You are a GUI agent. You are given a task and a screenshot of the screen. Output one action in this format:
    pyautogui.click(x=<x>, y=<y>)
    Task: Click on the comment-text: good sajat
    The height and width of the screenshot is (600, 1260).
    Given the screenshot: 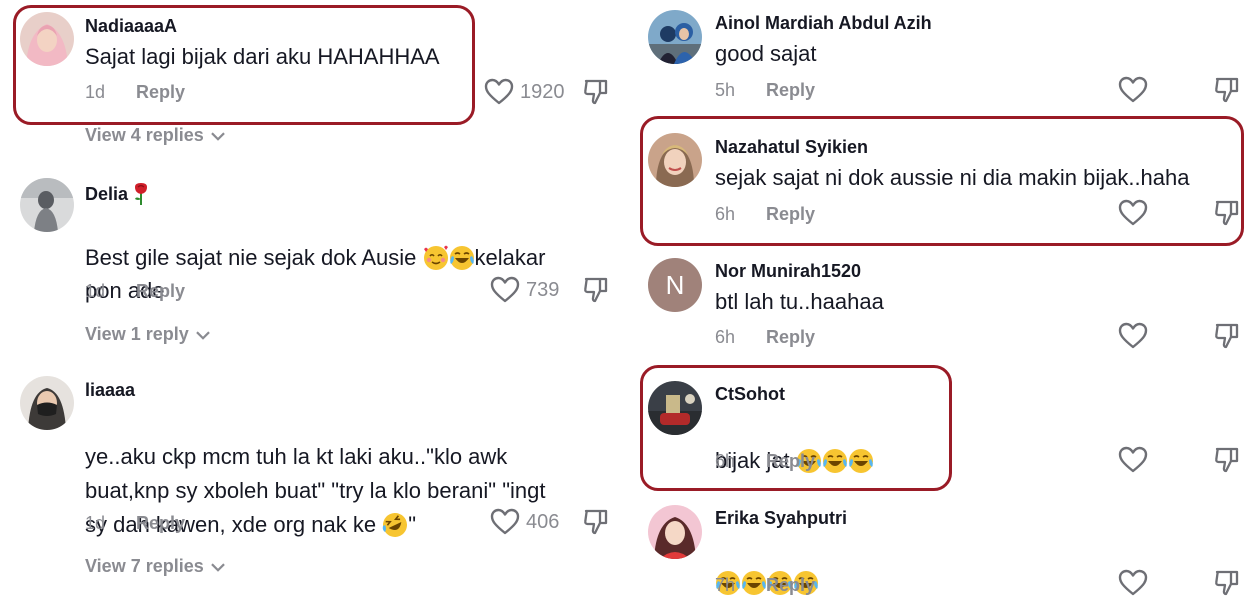 What is the action you would take?
    pyautogui.click(x=766, y=53)
    